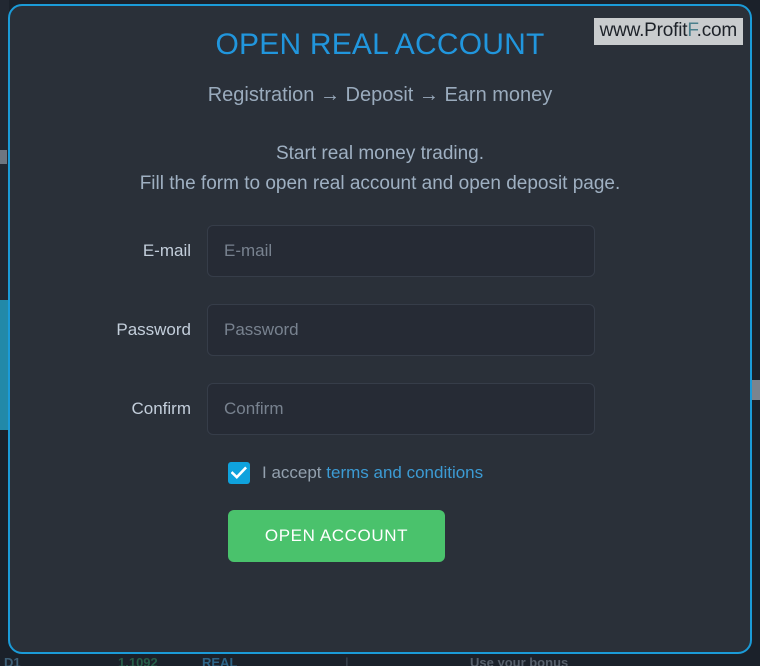 The image size is (760, 666). What do you see at coordinates (519, 660) in the screenshot?
I see `backdrop-toolbar-item: Use your bonus` at bounding box center [519, 660].